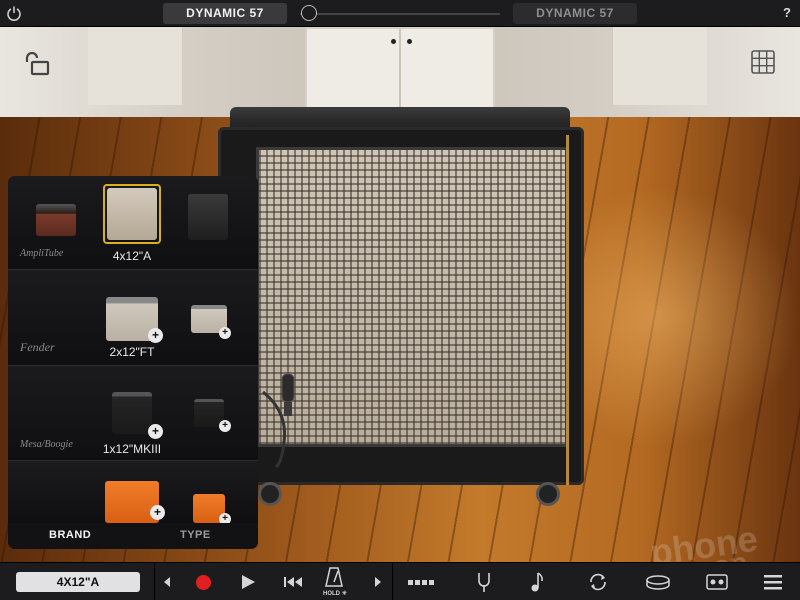 This screenshot has height=600, width=800. Describe the element at coordinates (133, 536) in the screenshot. I see `browser-tab-bar: BRAND TYPE` at that location.